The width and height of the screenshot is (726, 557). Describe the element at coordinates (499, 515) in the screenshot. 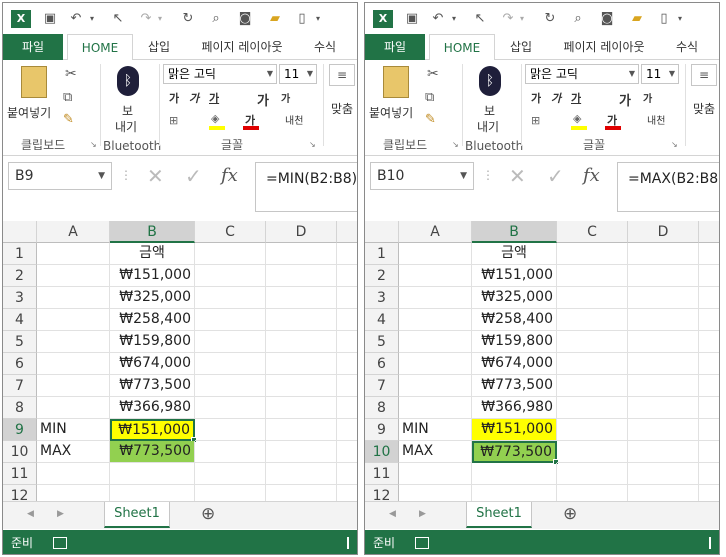

I see `sheet-tab-sheet1: Sheet1` at that location.